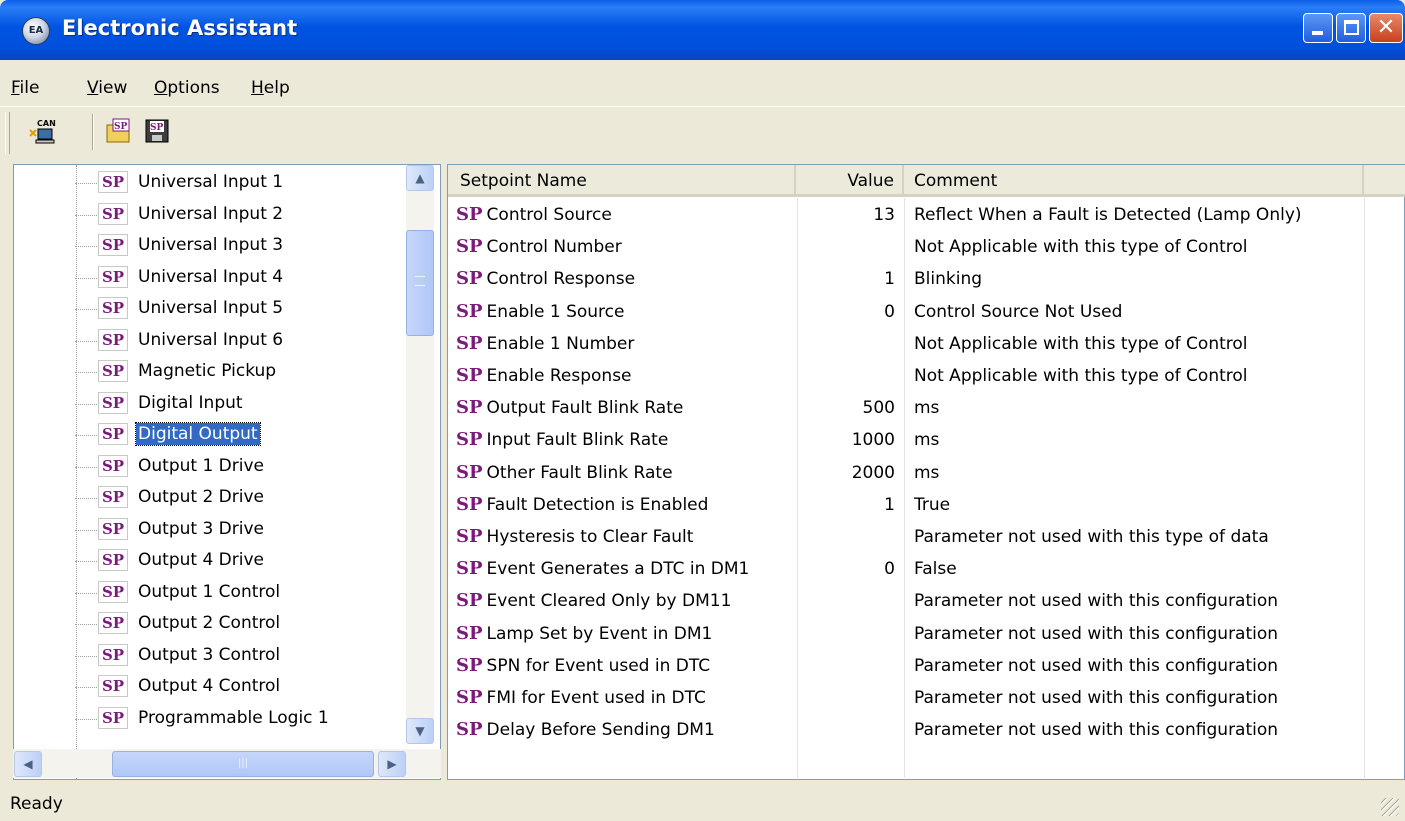 The height and width of the screenshot is (821, 1405). I want to click on resize-grip, so click(1390, 807).